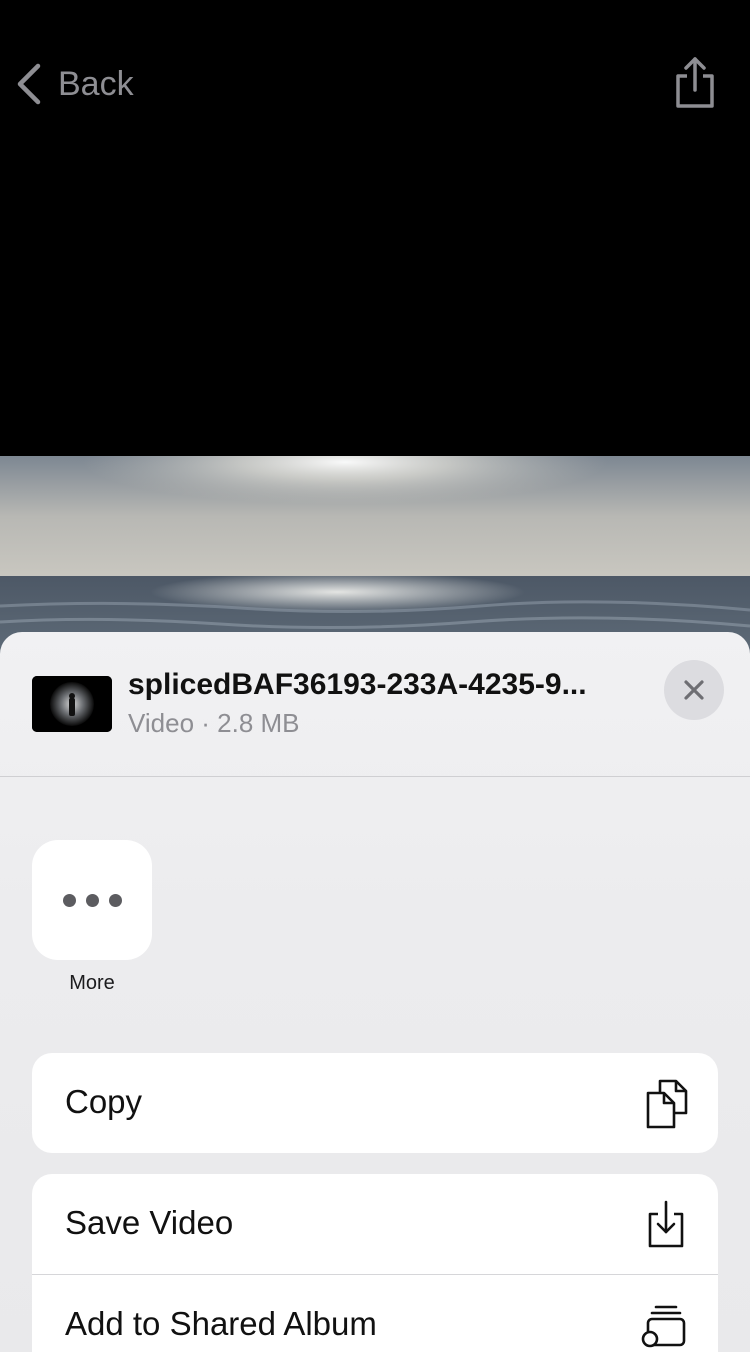 Image resolution: width=750 pixels, height=1352 pixels. I want to click on video-frame-image, so click(375, 556).